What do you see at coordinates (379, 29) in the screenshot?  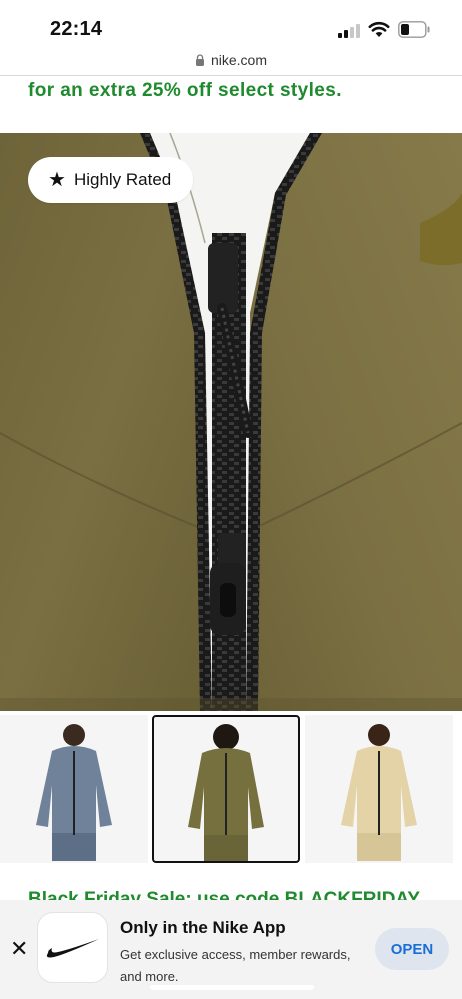 I see `wifi-icon` at bounding box center [379, 29].